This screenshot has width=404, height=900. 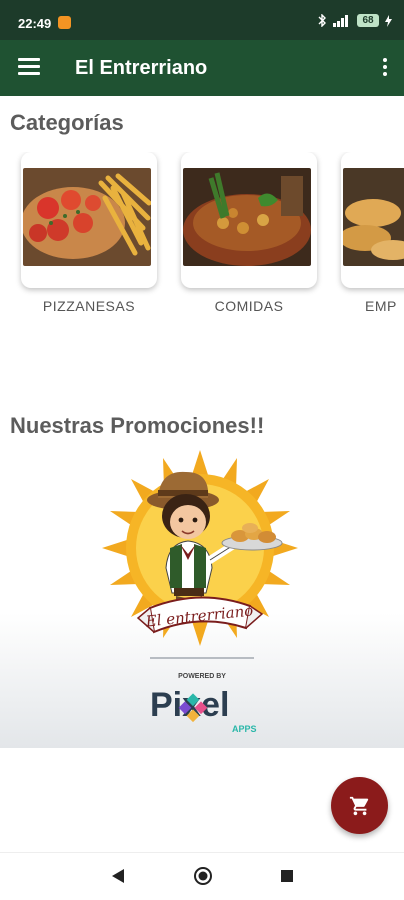 I want to click on category-label-pizzanesas: PIZZANESAS, so click(x=89, y=306).